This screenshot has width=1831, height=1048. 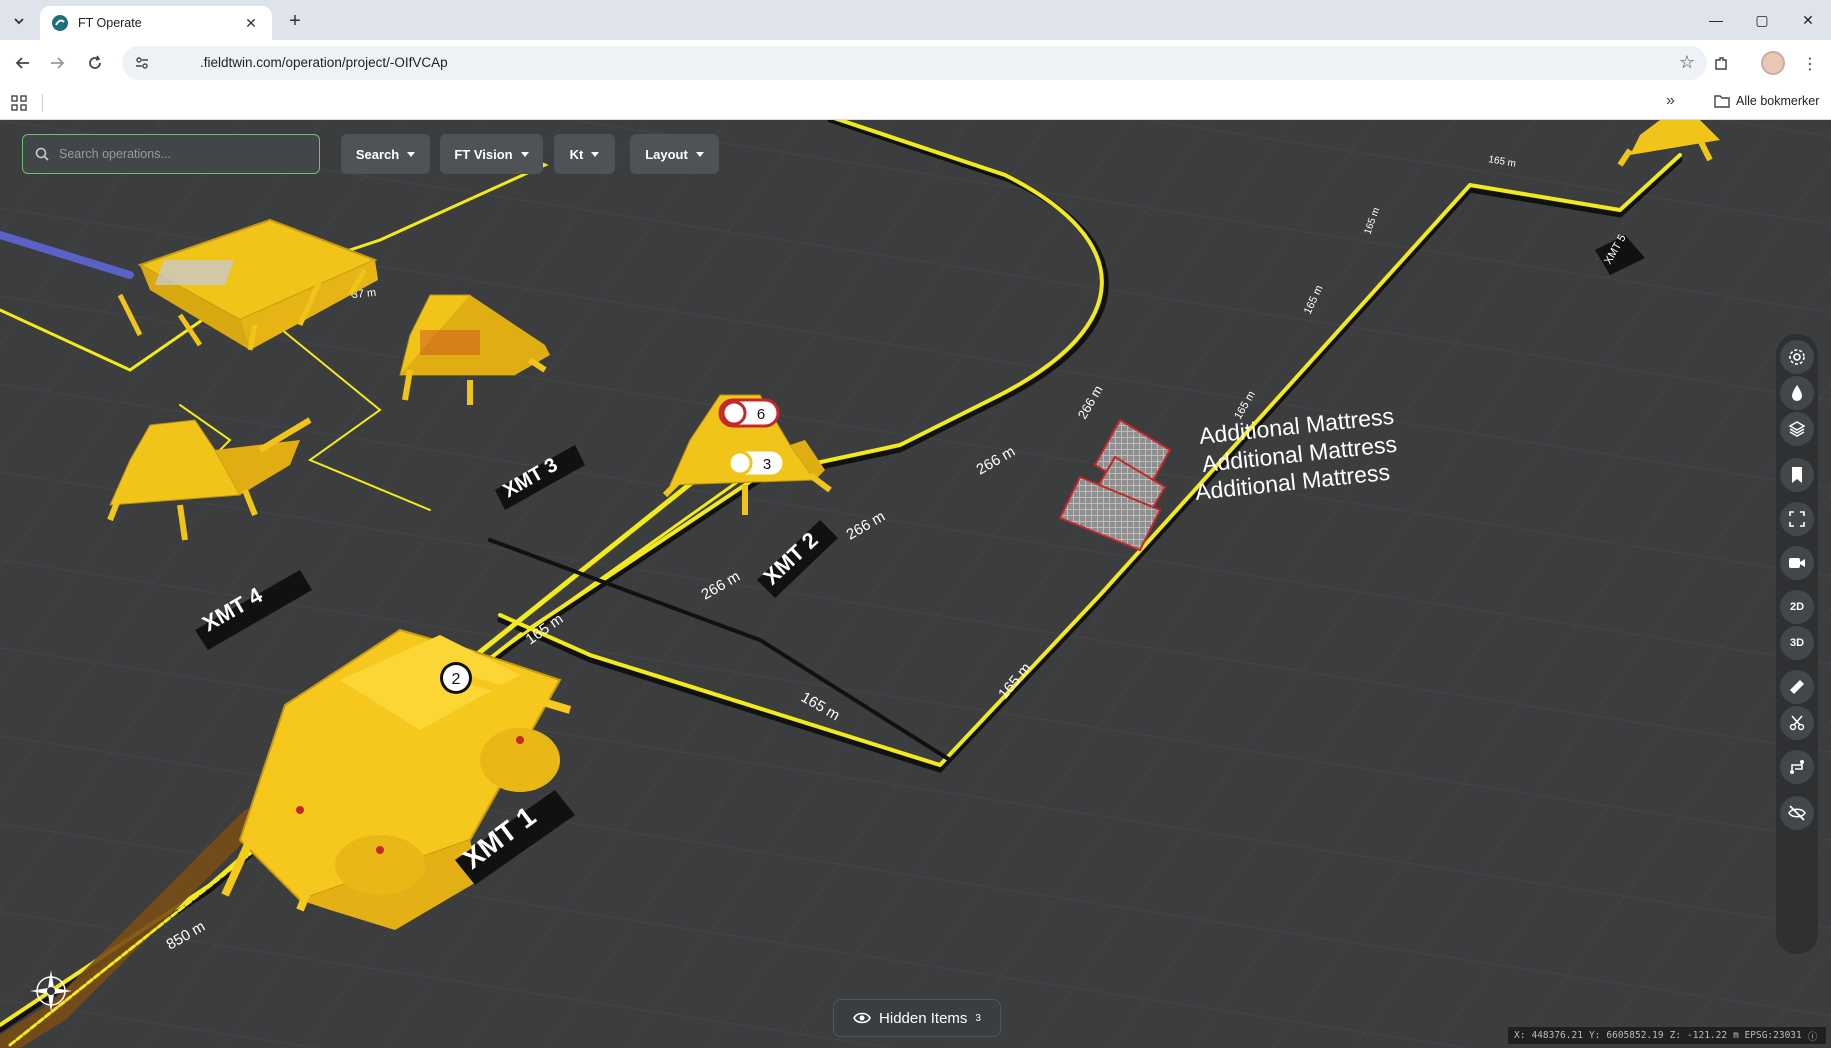 What do you see at coordinates (862, 1018) in the screenshot?
I see `eye-icon` at bounding box center [862, 1018].